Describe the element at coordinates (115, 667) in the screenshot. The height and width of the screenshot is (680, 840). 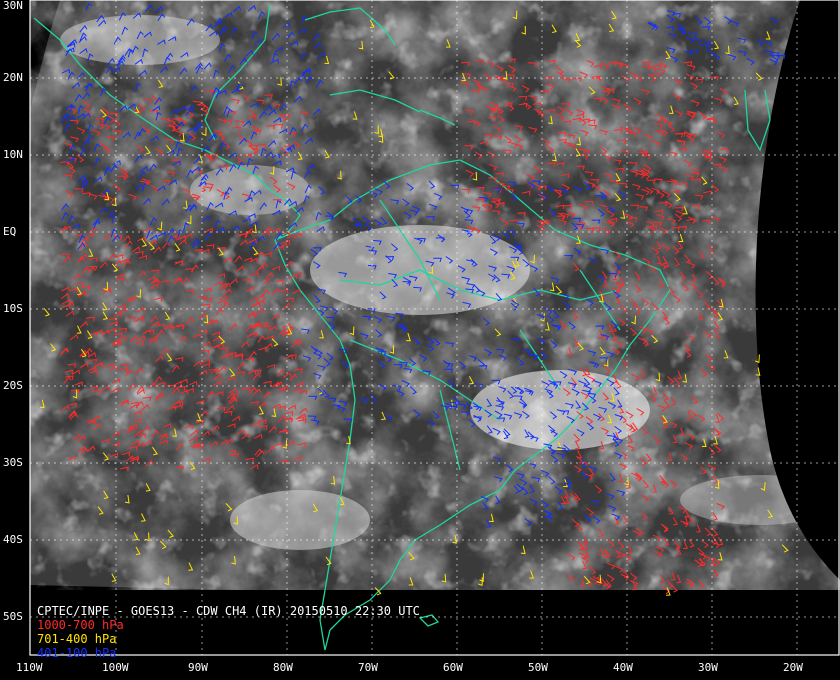
I see `lon-label: 100W` at that location.